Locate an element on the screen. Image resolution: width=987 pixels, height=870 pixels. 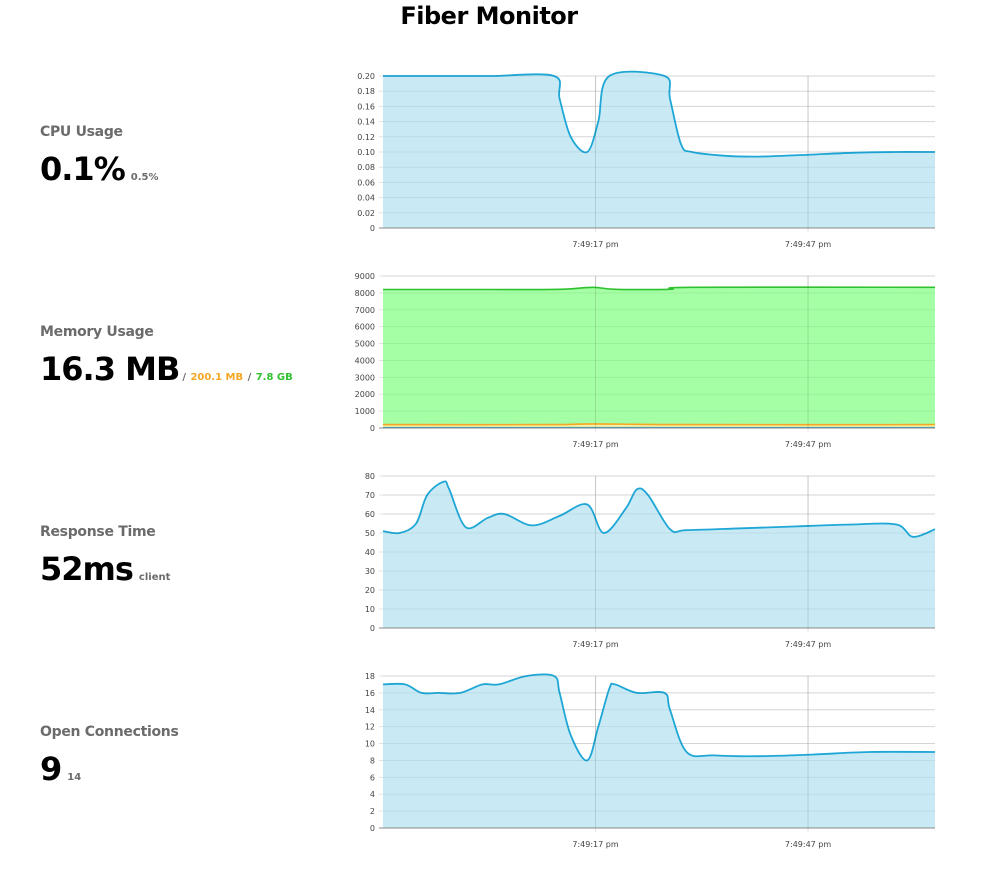
page-title: Fiber Monitor is located at coordinates (489, 16).